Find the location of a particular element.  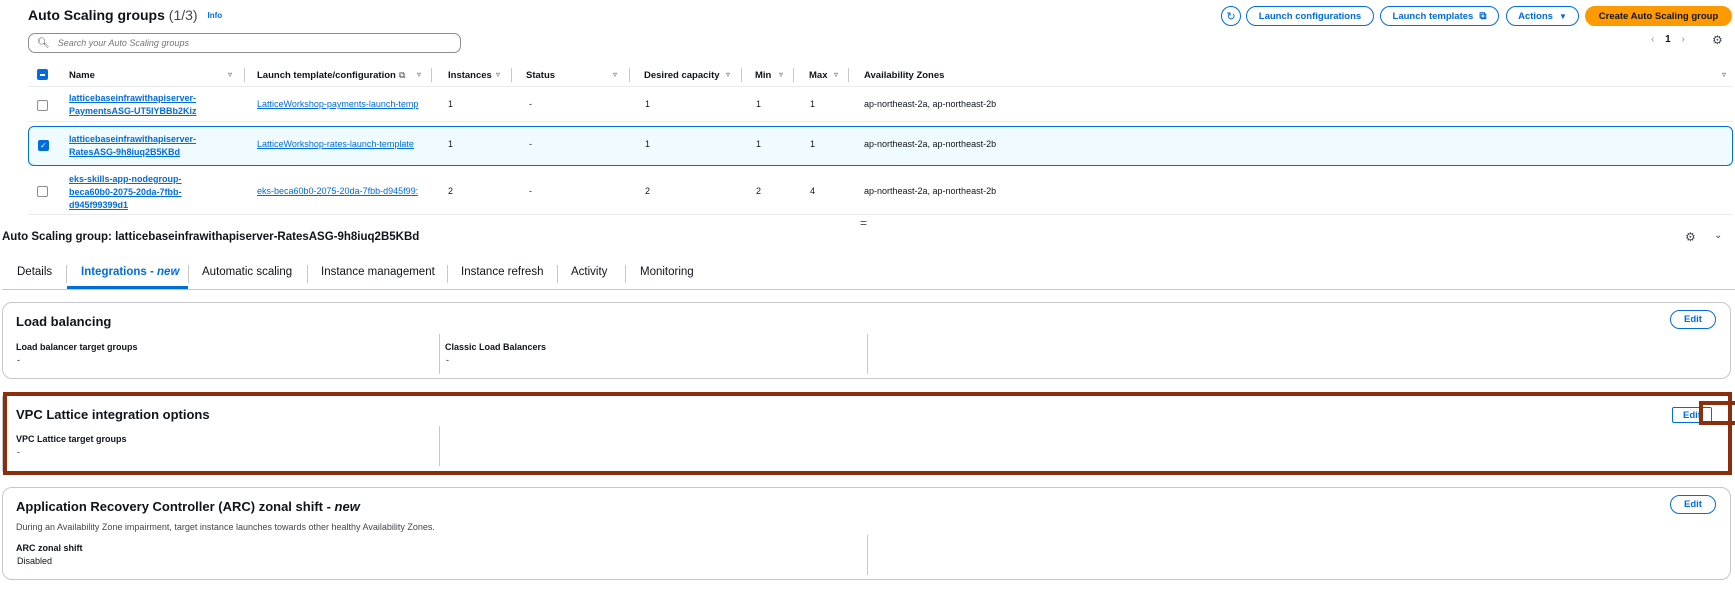

launch-template-link: eks-beca60b0-2075-20da-7fbb-d945f99: is located at coordinates (337, 191).